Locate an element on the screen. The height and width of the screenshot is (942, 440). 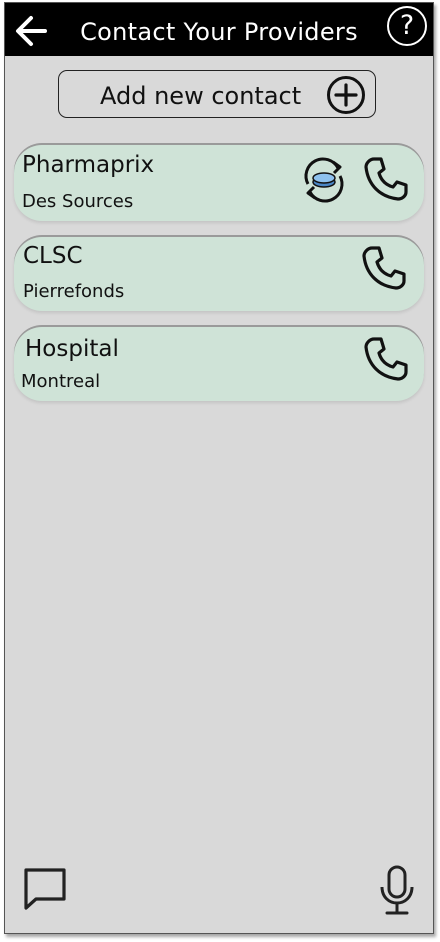
plus-circle-icon is located at coordinates (346, 95).